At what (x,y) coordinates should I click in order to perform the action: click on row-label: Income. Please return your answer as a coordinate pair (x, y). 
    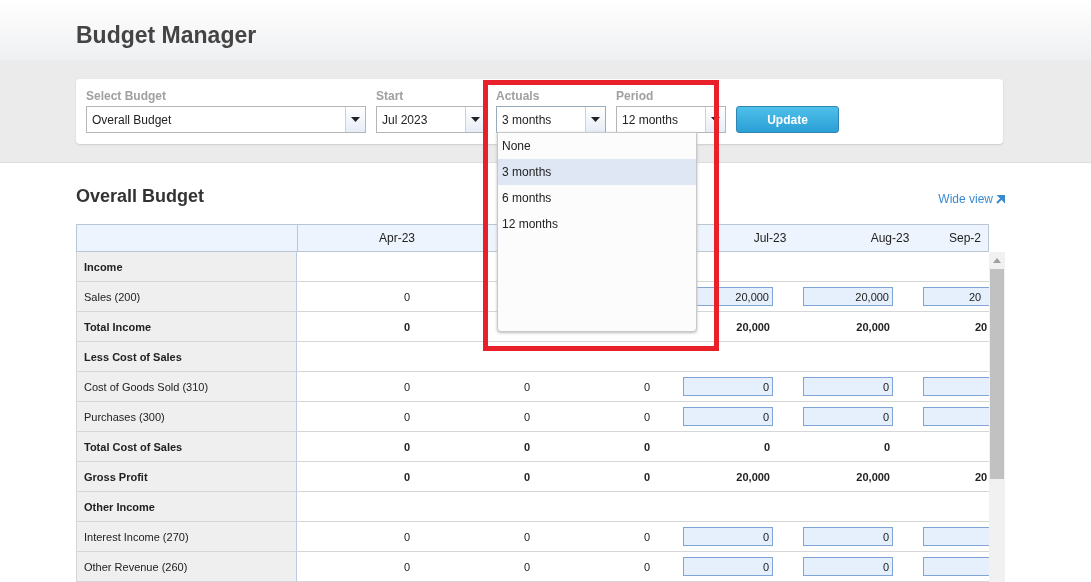
    Looking at the image, I should click on (103, 266).